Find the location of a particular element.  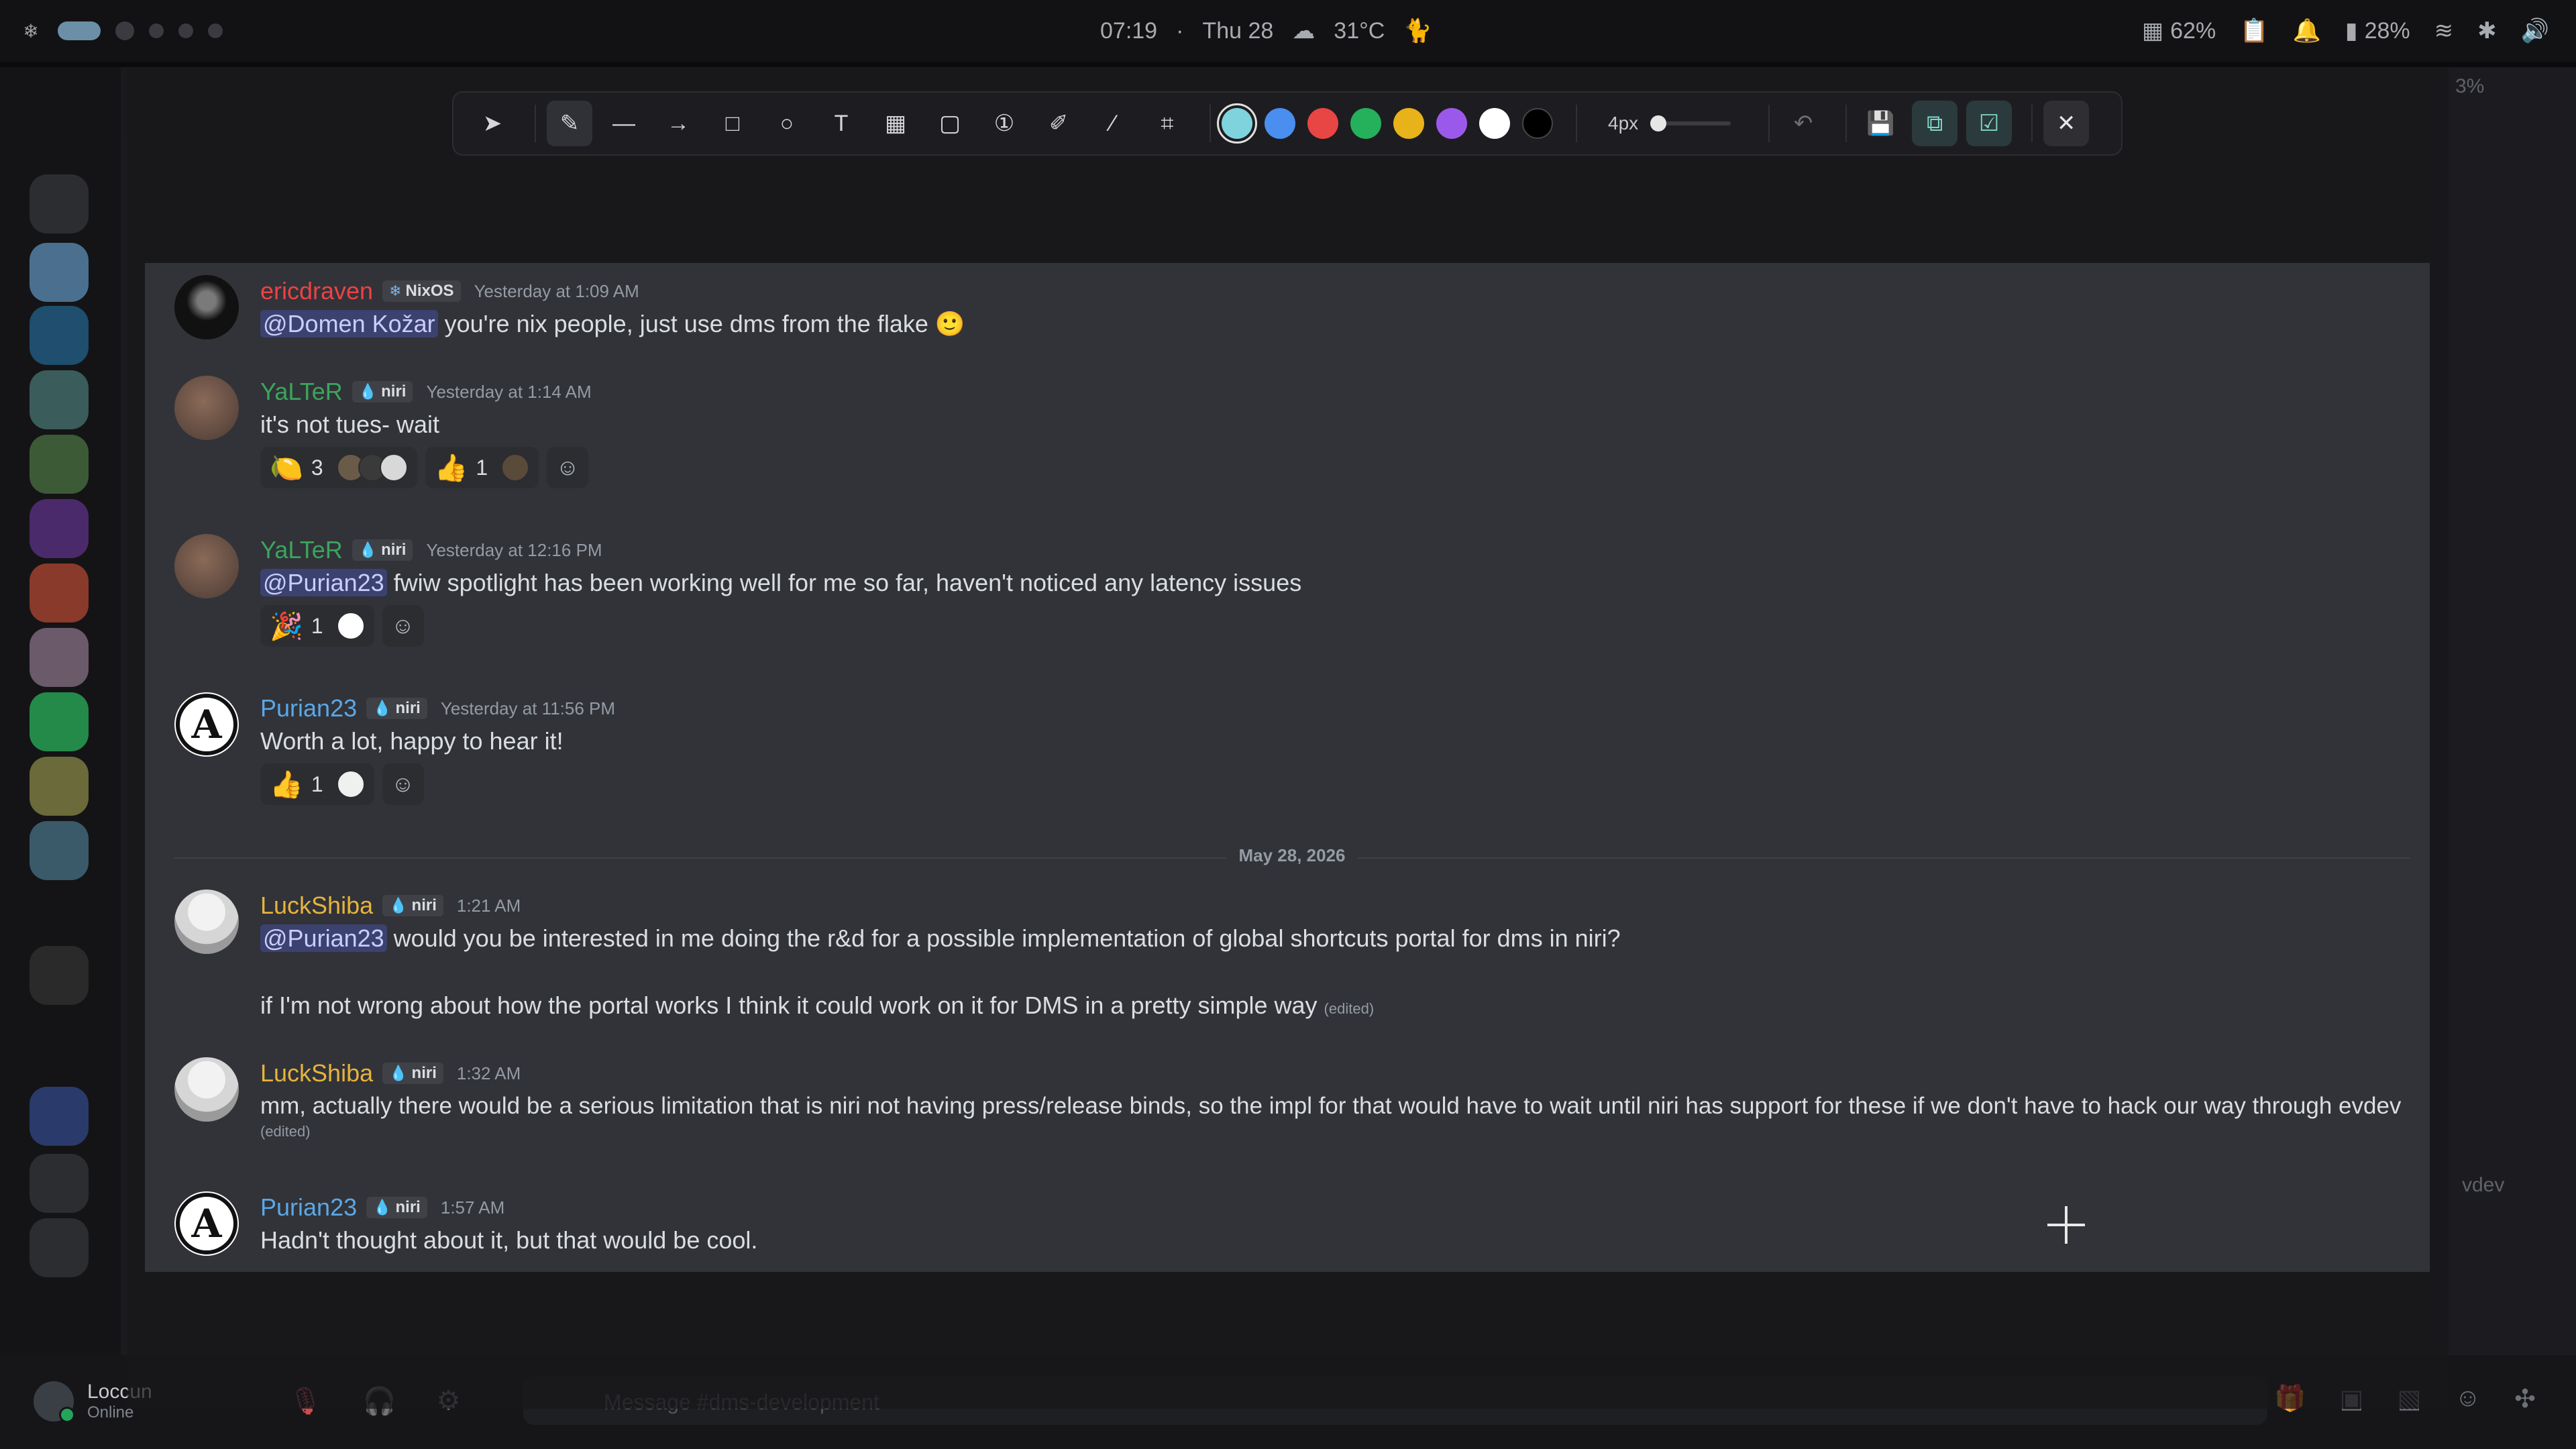

launcher-icon: ❄ is located at coordinates (31, 31).